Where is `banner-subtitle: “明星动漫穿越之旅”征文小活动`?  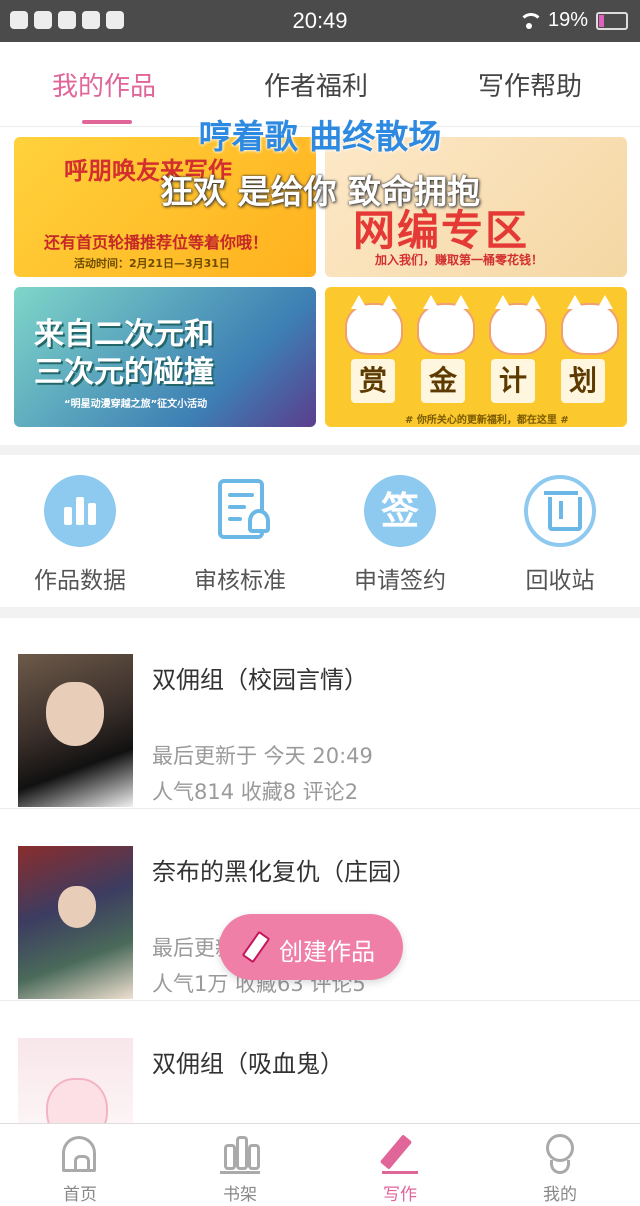 banner-subtitle: “明星动漫穿越之旅”征文小活动 is located at coordinates (136, 404).